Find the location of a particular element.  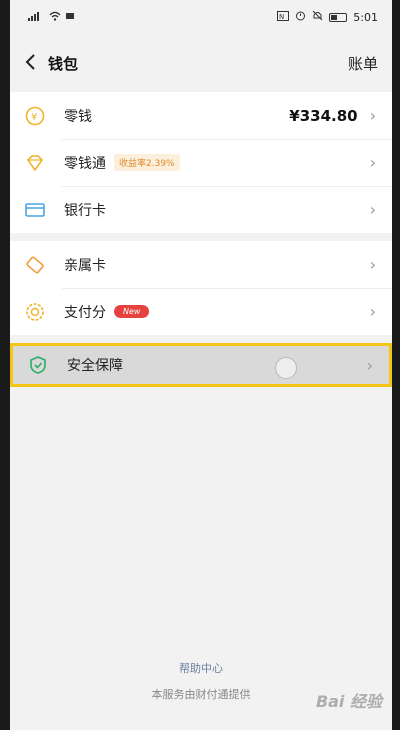

diamond-icon is located at coordinates (35, 163).